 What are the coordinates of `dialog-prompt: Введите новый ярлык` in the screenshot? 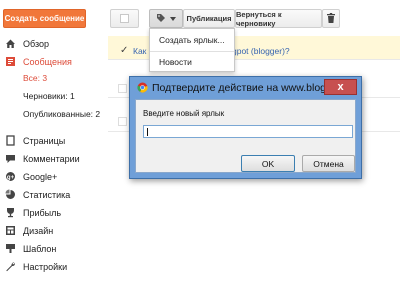 It's located at (184, 113).